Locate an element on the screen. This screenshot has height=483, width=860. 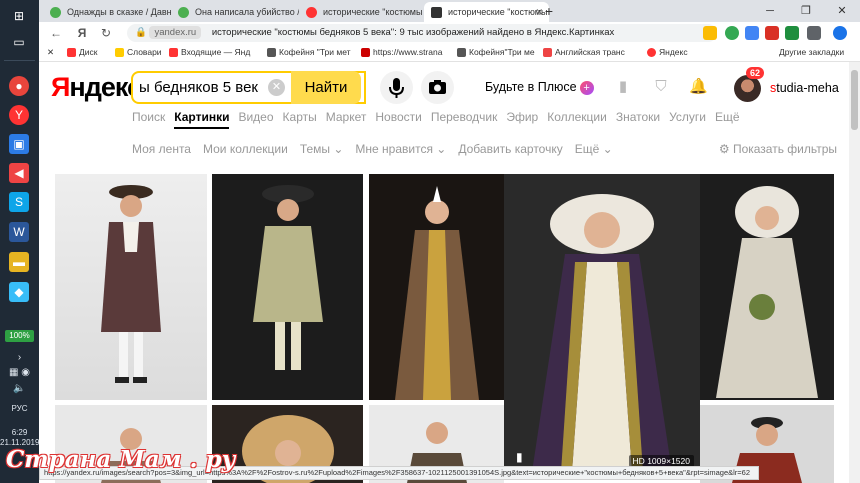
service-translate: Переводчик is located at coordinates (464, 117).